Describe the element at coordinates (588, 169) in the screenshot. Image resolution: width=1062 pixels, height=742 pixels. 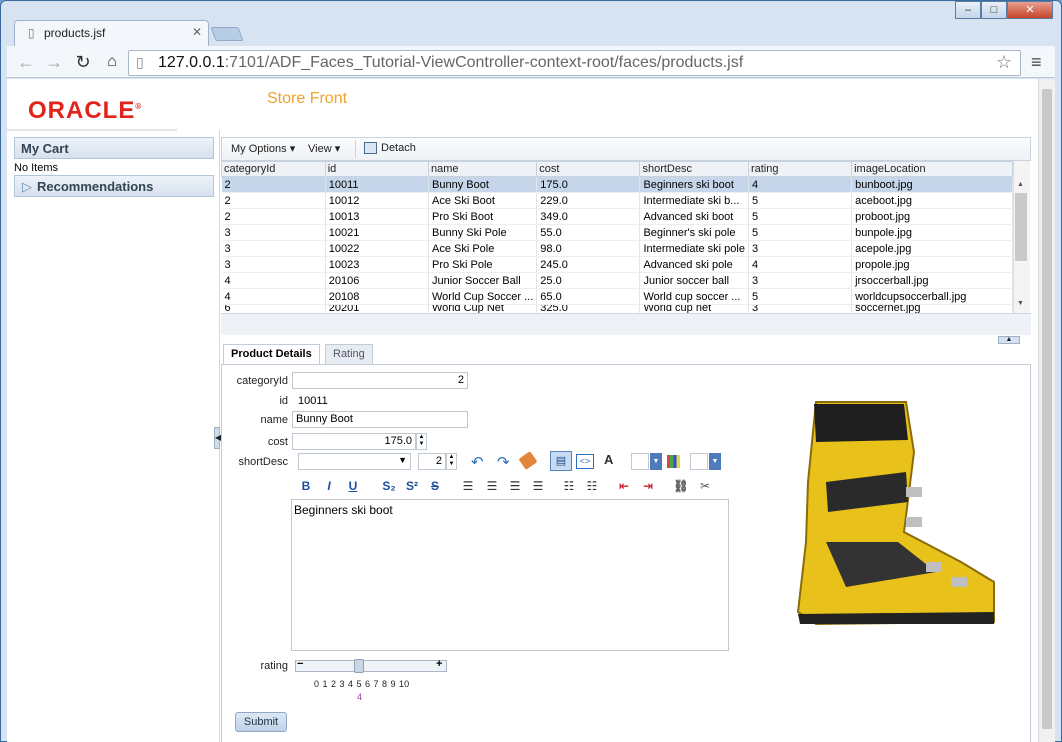
I see `column-header: cost` at that location.